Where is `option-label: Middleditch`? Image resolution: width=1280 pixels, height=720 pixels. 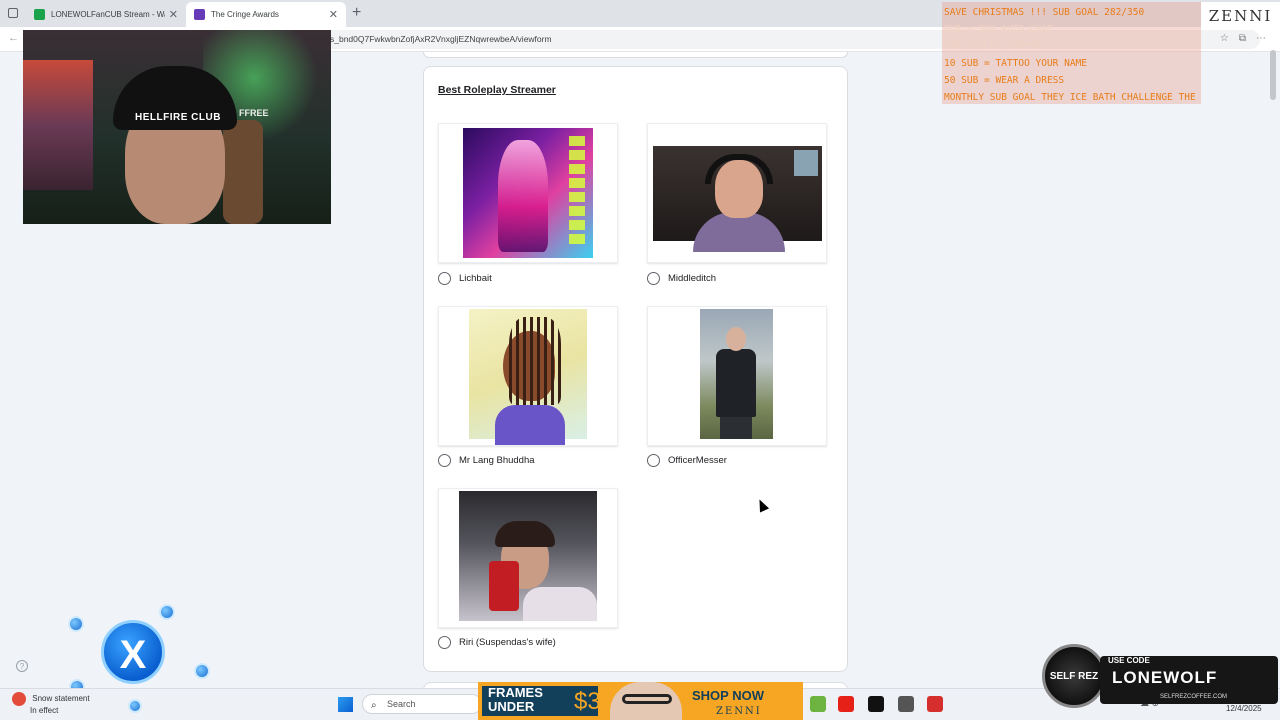 option-label: Middleditch is located at coordinates (692, 278).